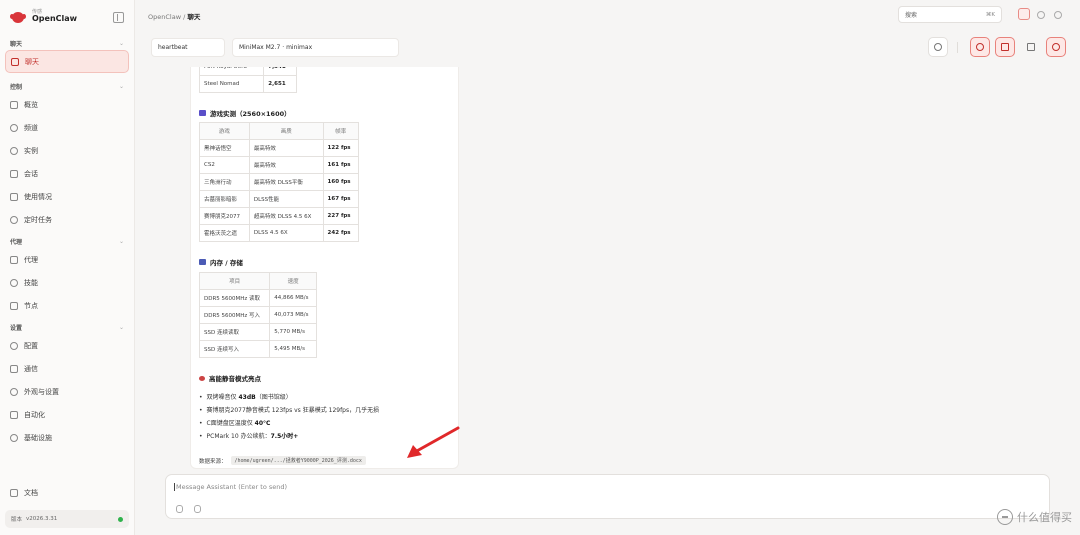  Describe the element at coordinates (1057, 14) in the screenshot. I see `moon-icon` at that location.